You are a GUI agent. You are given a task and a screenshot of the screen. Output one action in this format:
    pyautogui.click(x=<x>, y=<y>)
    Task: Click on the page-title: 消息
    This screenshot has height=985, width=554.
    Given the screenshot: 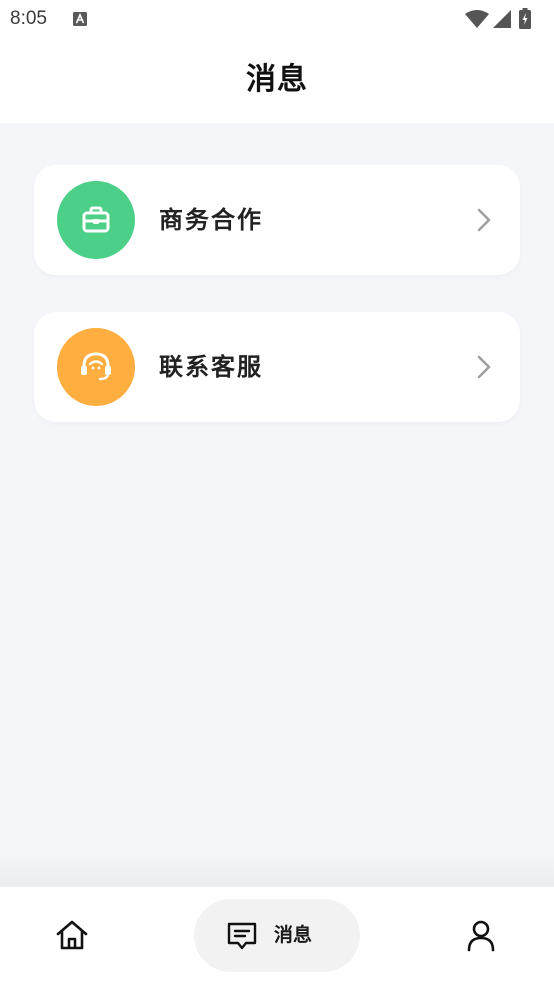 What is the action you would take?
    pyautogui.click(x=277, y=79)
    